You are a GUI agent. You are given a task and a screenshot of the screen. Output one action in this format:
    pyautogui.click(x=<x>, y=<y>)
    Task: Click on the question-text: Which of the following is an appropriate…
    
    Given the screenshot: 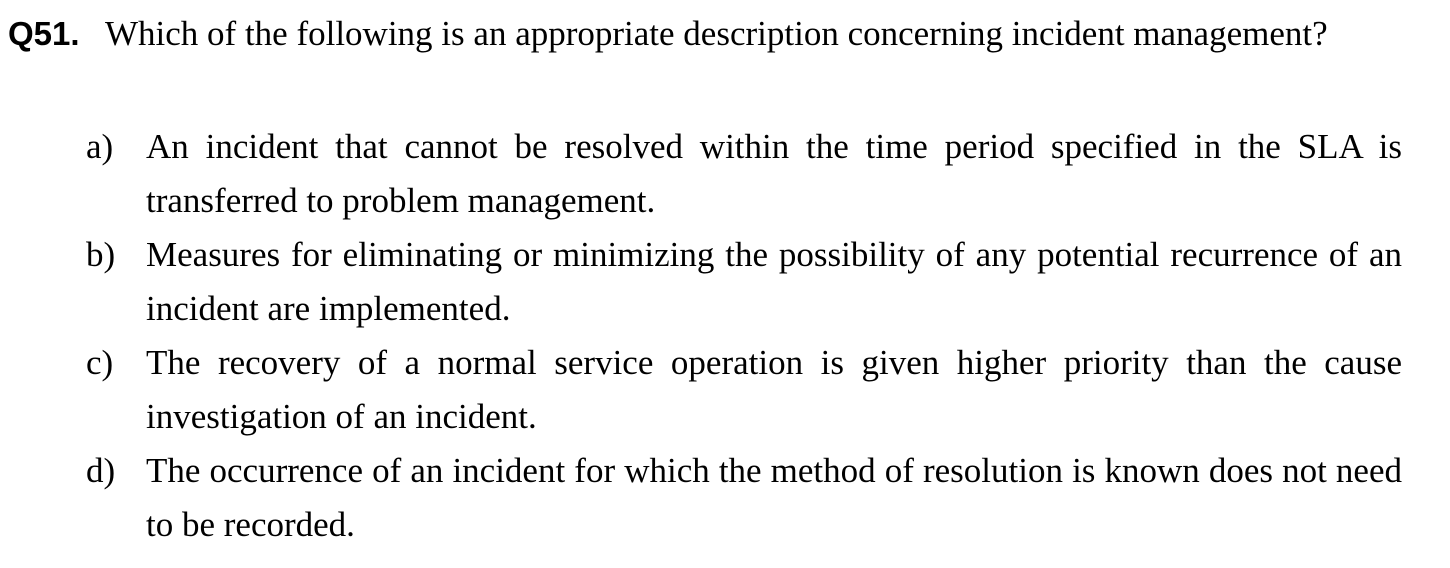 What is the action you would take?
    pyautogui.click(x=716, y=33)
    